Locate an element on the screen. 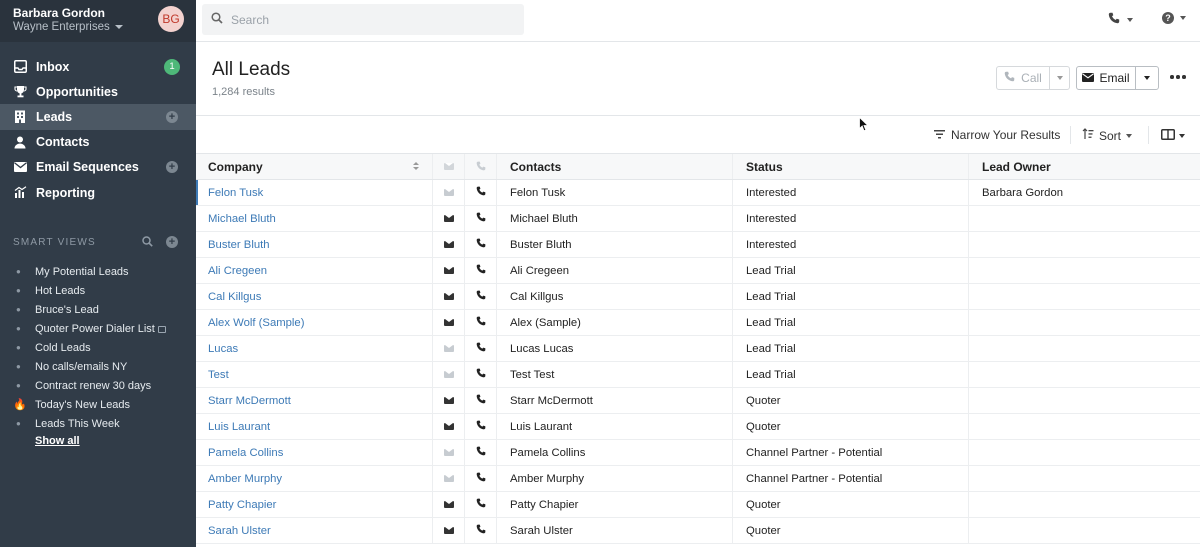 This screenshot has height=547, width=1200. table-row: Cal Killgus Cal Killgus Lead Trial is located at coordinates (698, 297).